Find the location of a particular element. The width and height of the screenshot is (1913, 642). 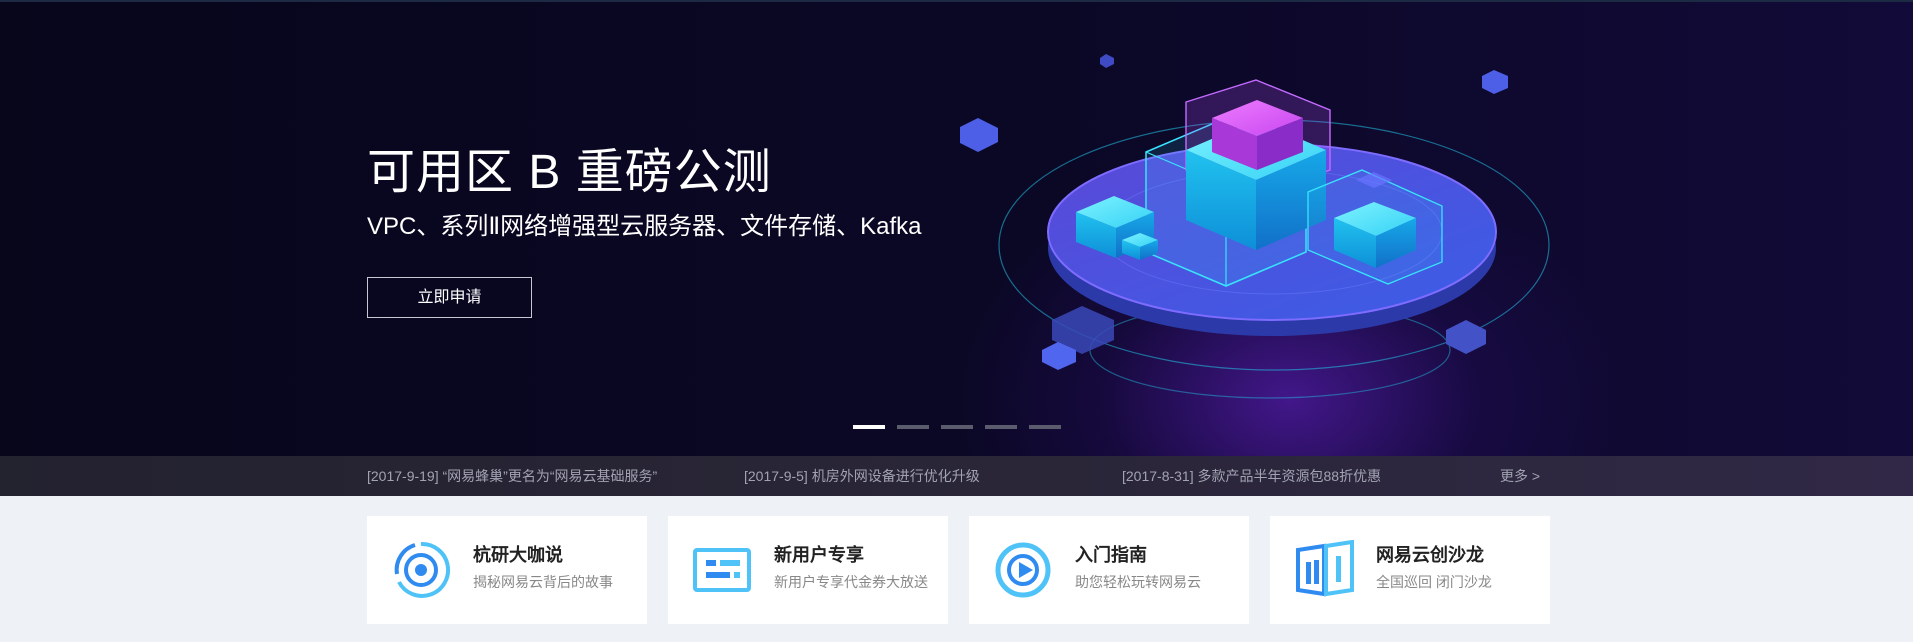

carousel-indicators is located at coordinates (957, 427).